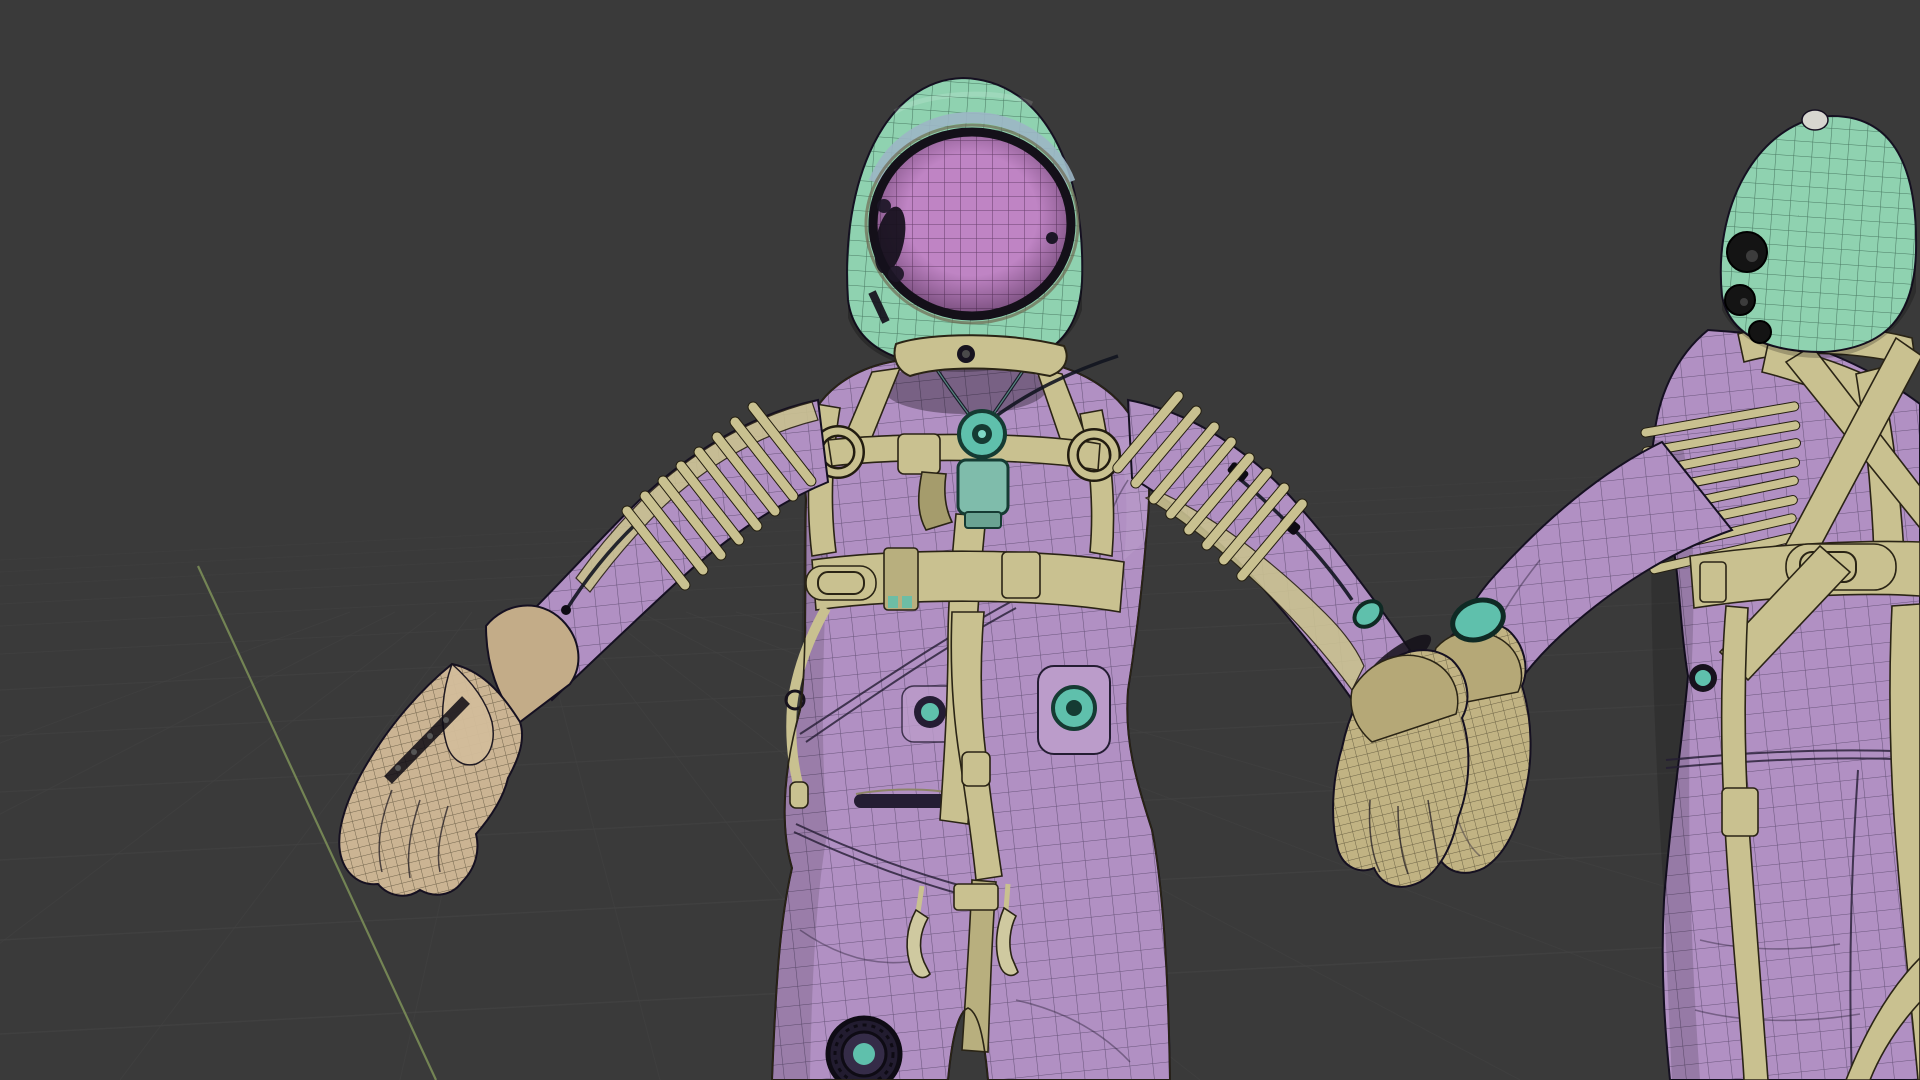 Image resolution: width=1920 pixels, height=1080 pixels. I want to click on valve-center, so click(1074, 708).